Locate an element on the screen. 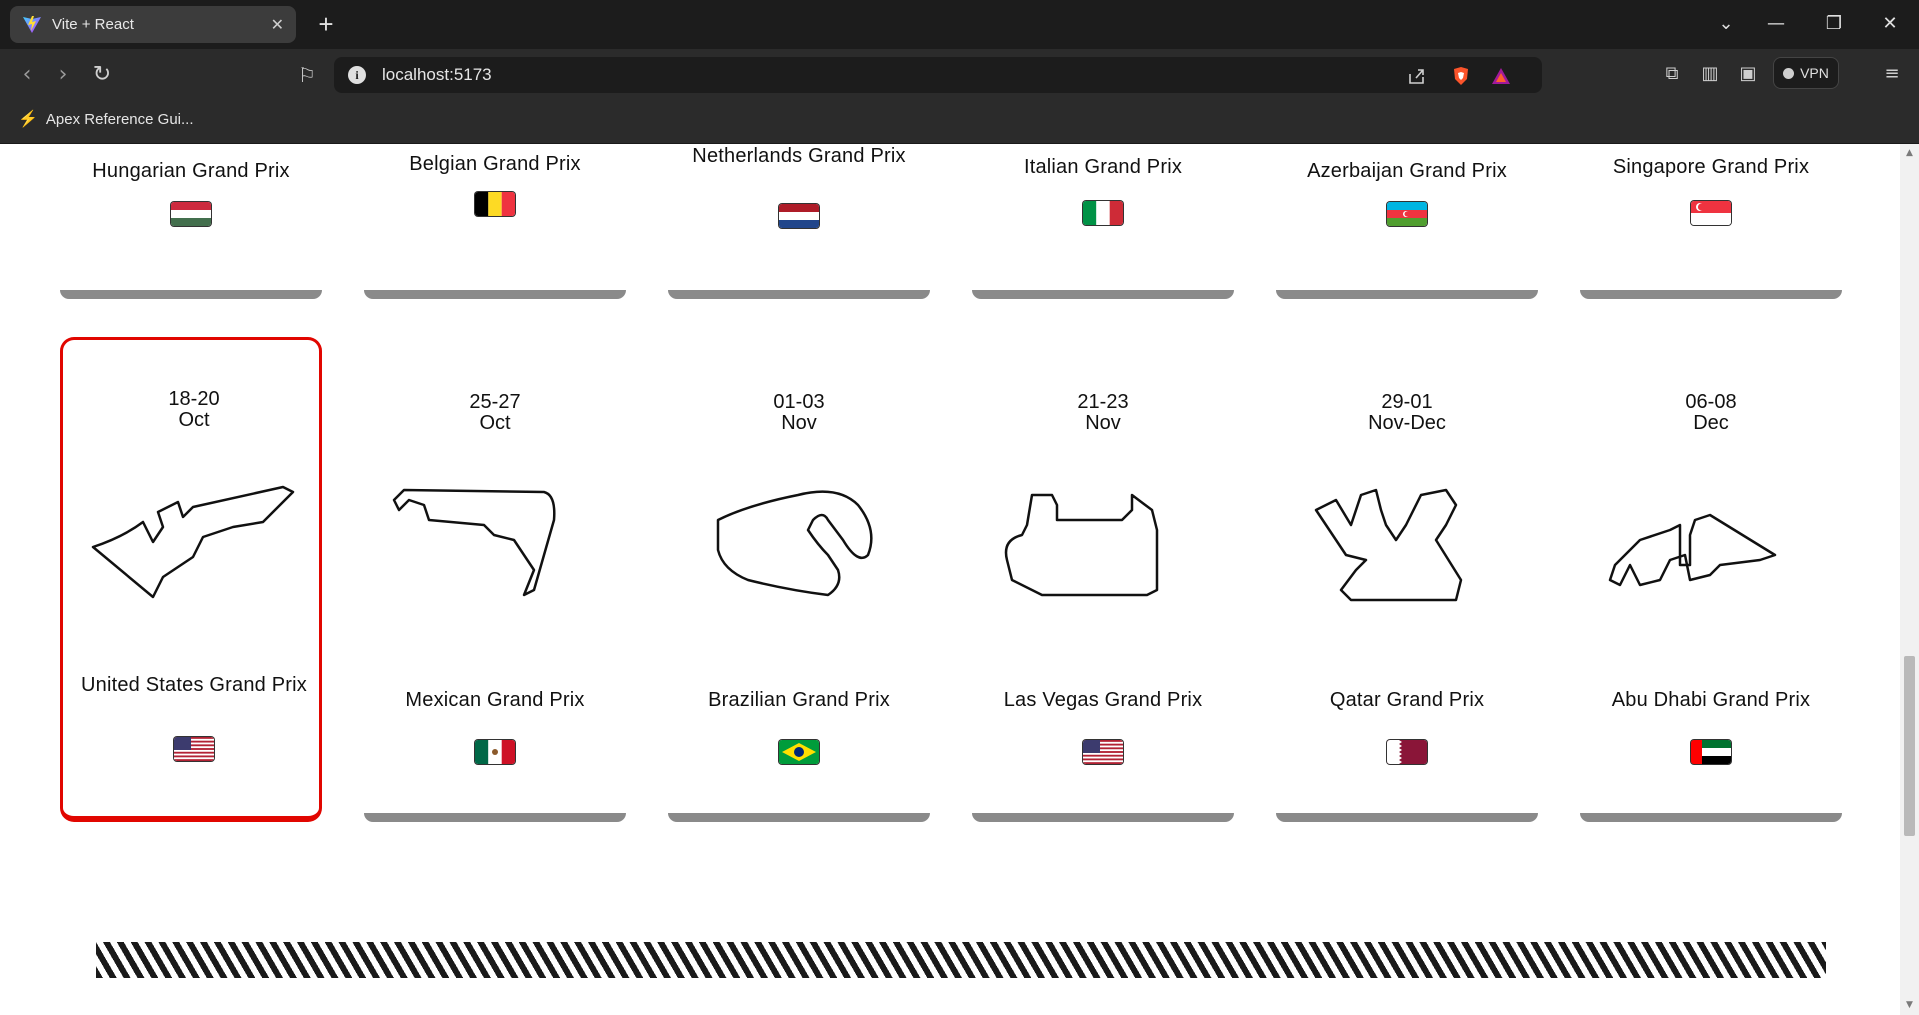  share-icon is located at coordinates (1417, 76).